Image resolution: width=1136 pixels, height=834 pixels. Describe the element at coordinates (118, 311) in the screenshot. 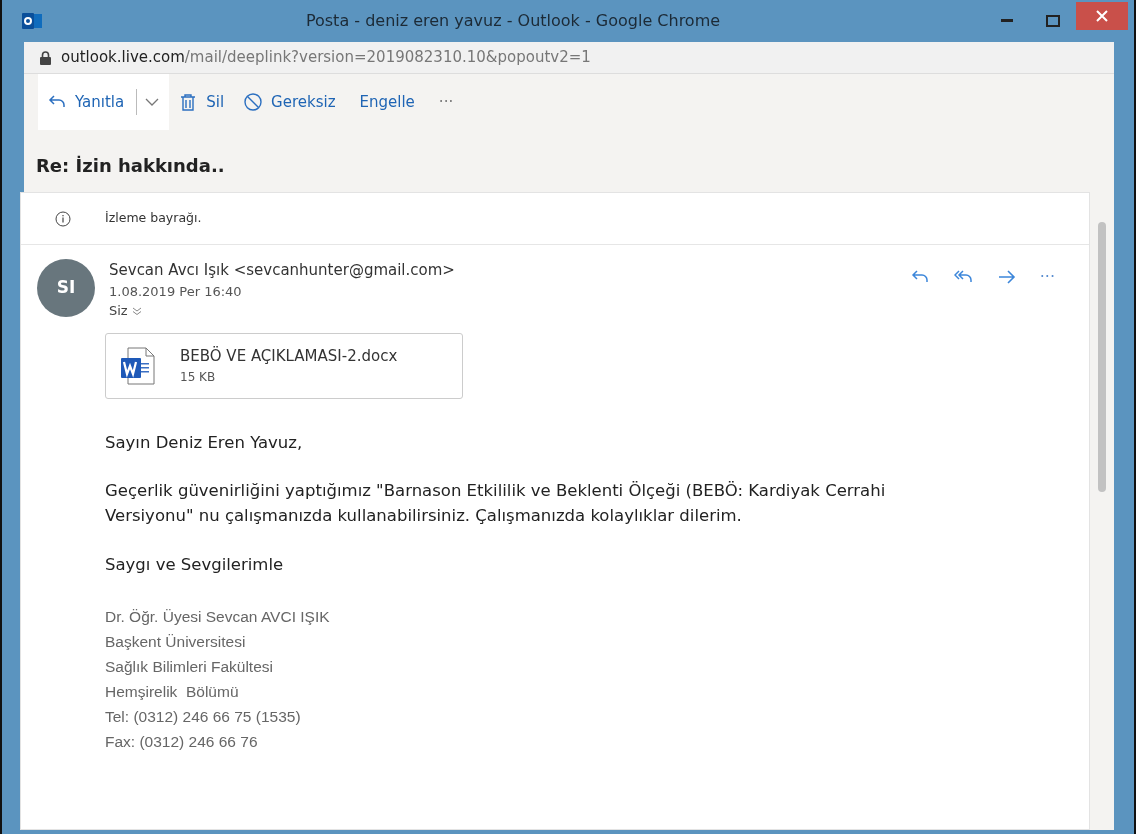

I see `recipient-text: Siz` at that location.